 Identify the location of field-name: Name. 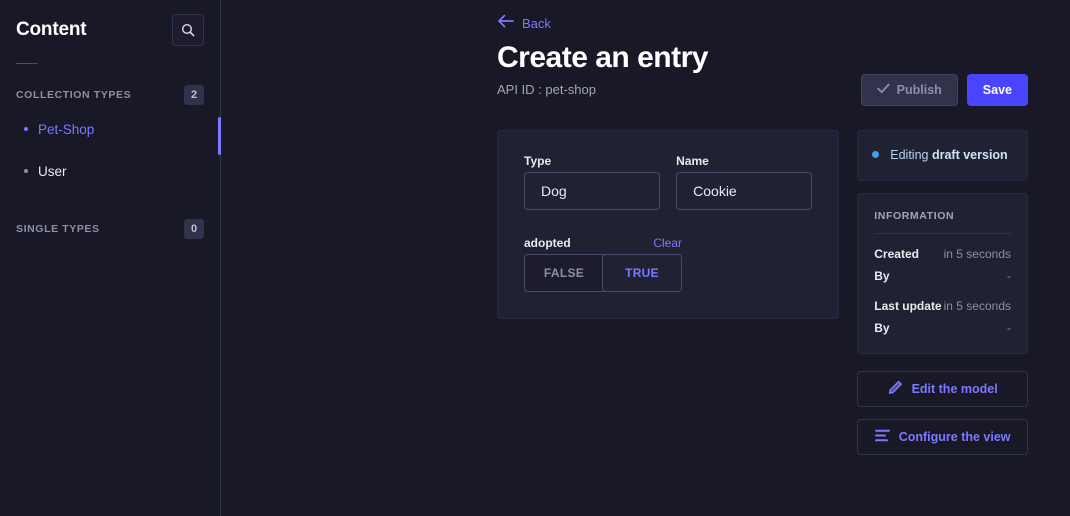
(744, 182).